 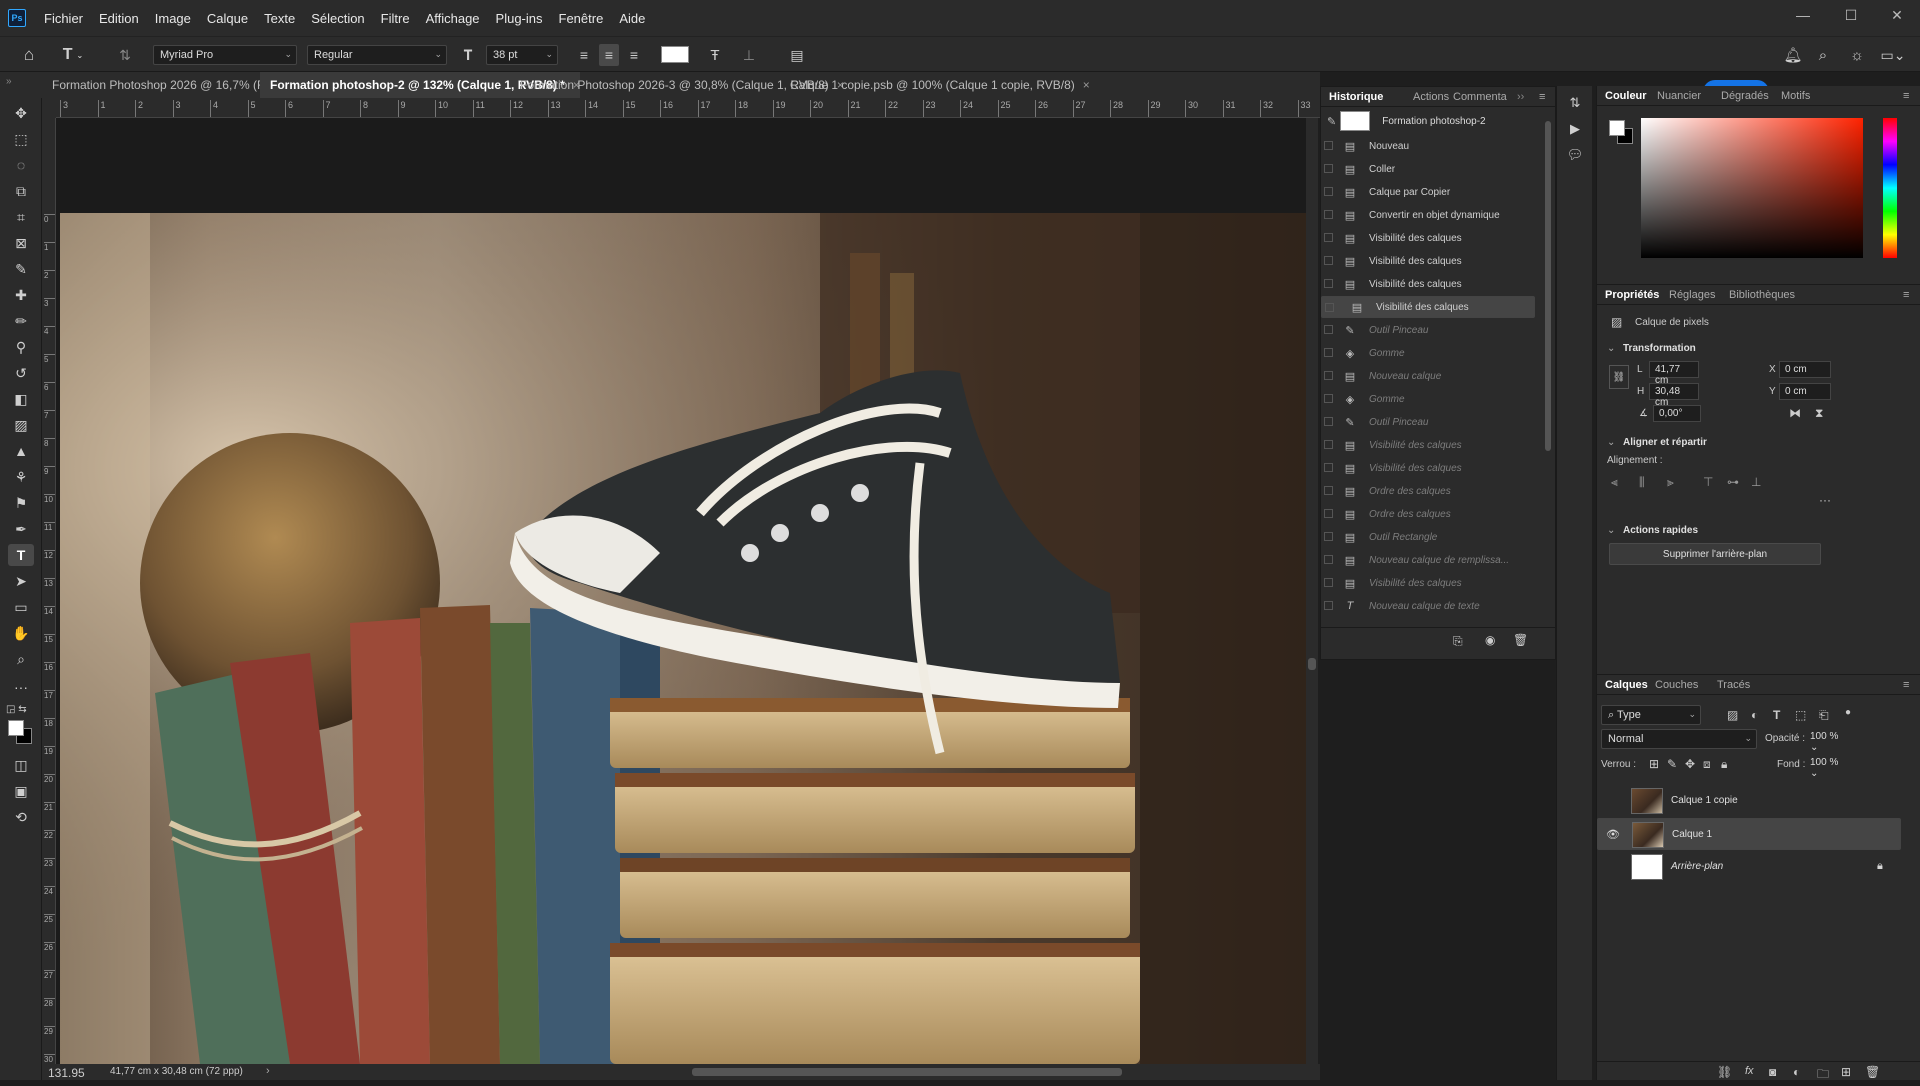 What do you see at coordinates (1432, 121) in the screenshot?
I see `history-snapshot: ✎ Formation photoshop-2` at bounding box center [1432, 121].